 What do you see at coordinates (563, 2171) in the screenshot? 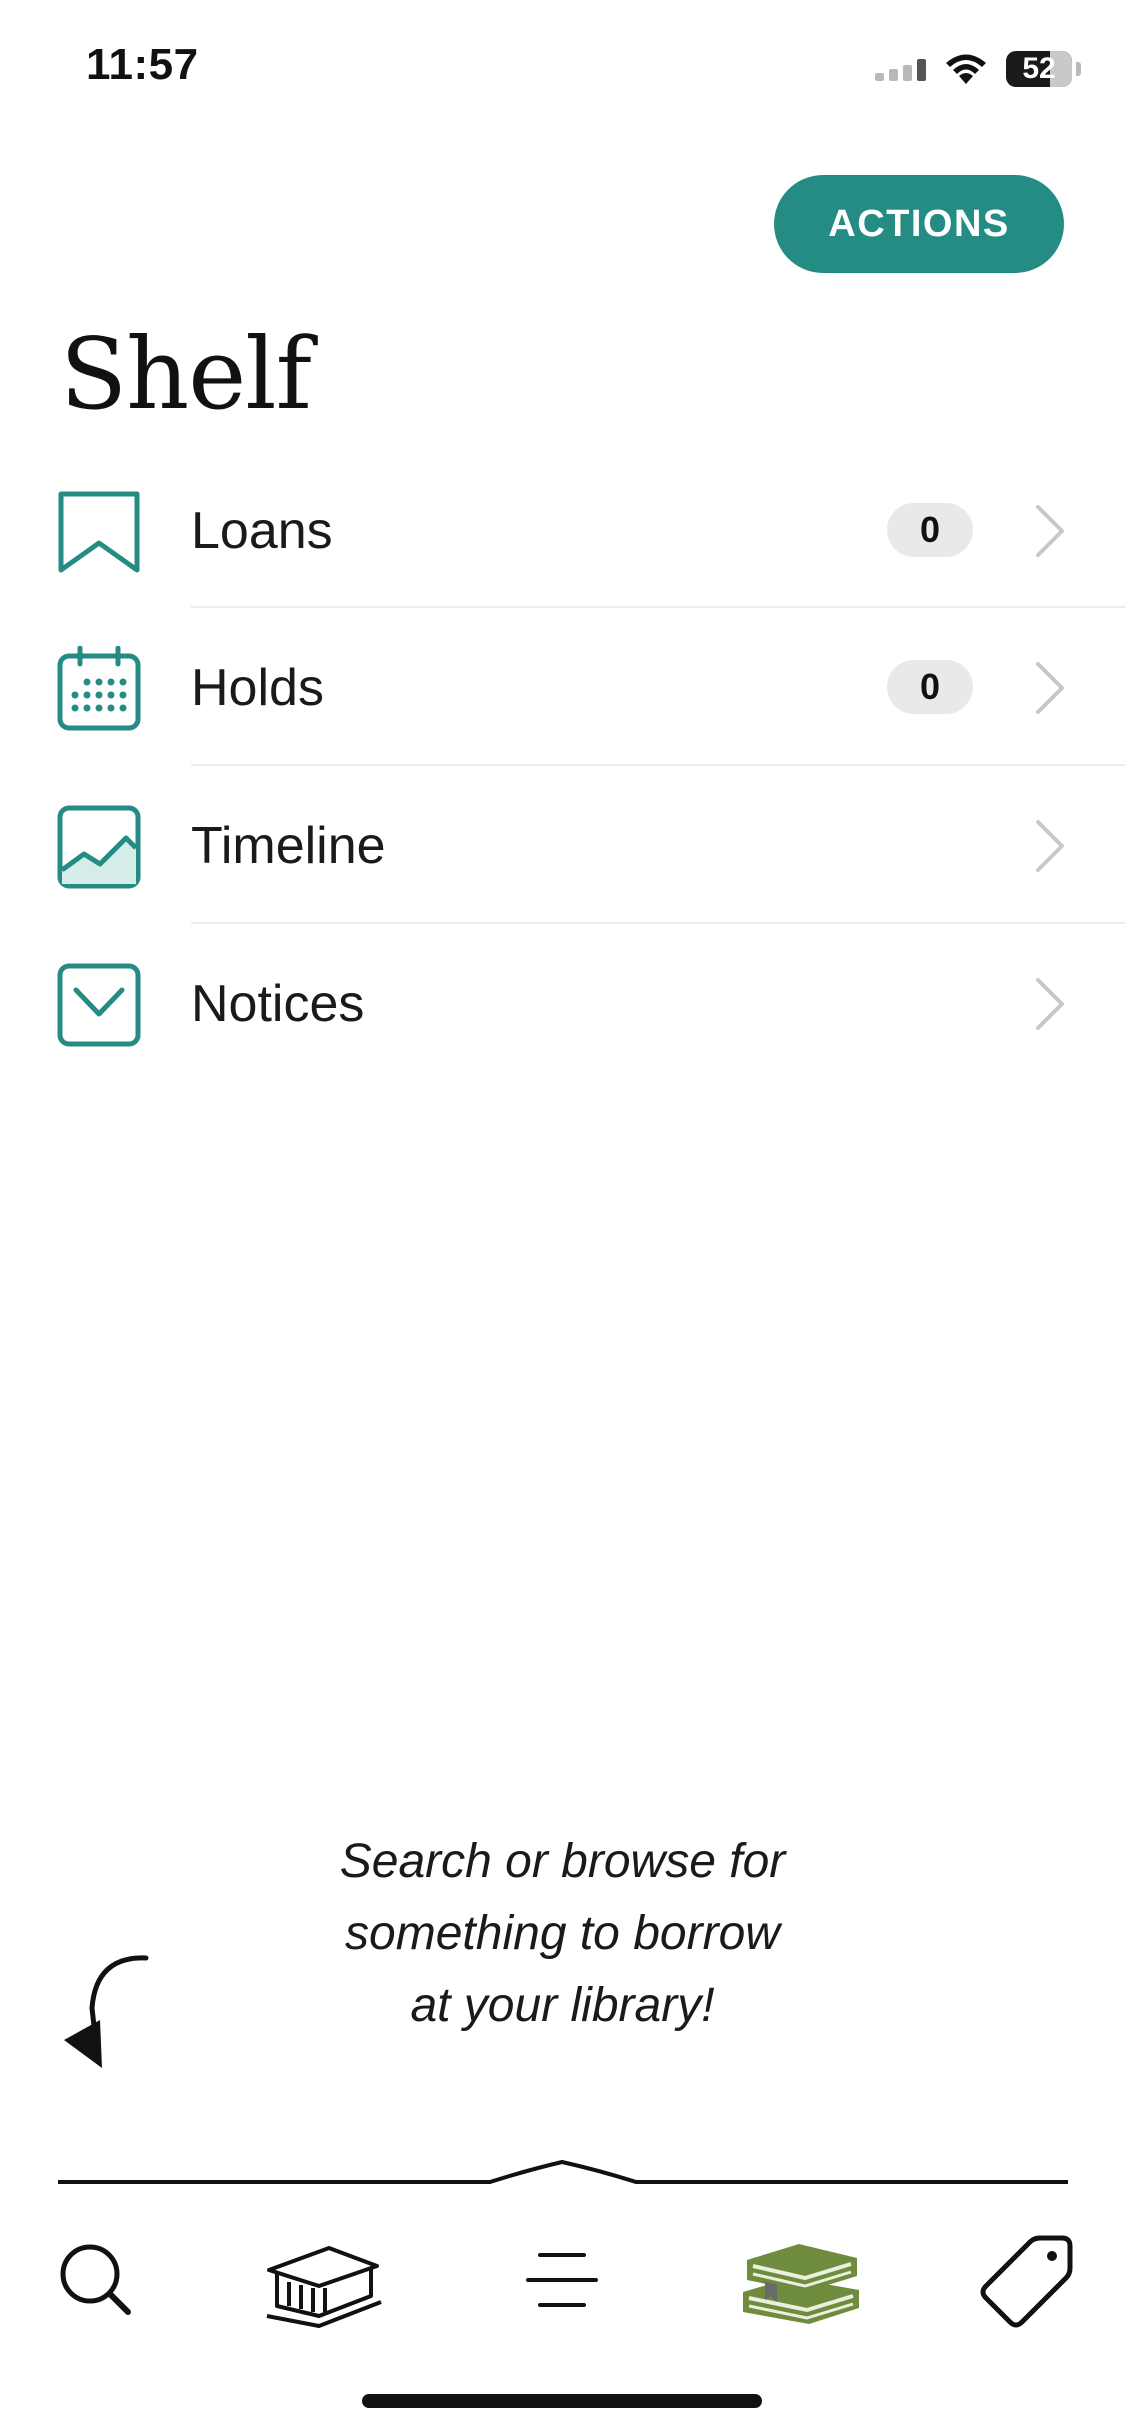
I see `tab-bar-divider` at bounding box center [563, 2171].